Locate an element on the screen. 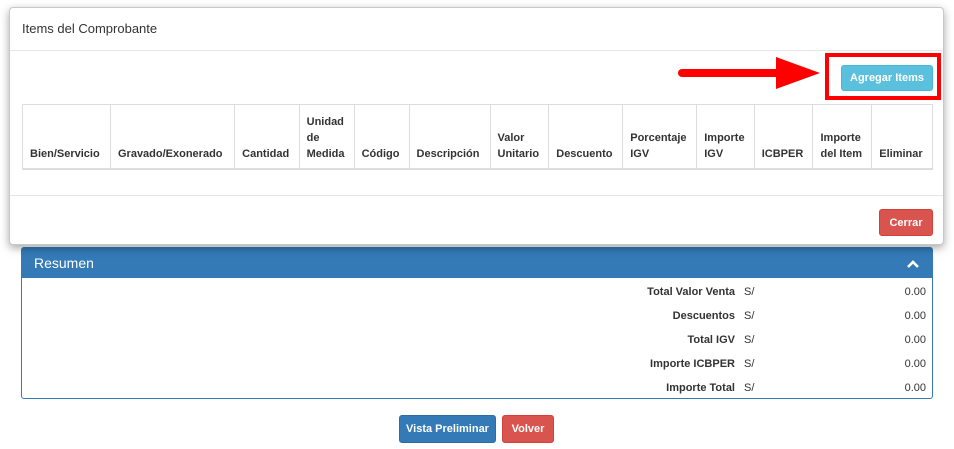 Image resolution: width=954 pixels, height=449 pixels. column-header: Eliminar is located at coordinates (902, 137).